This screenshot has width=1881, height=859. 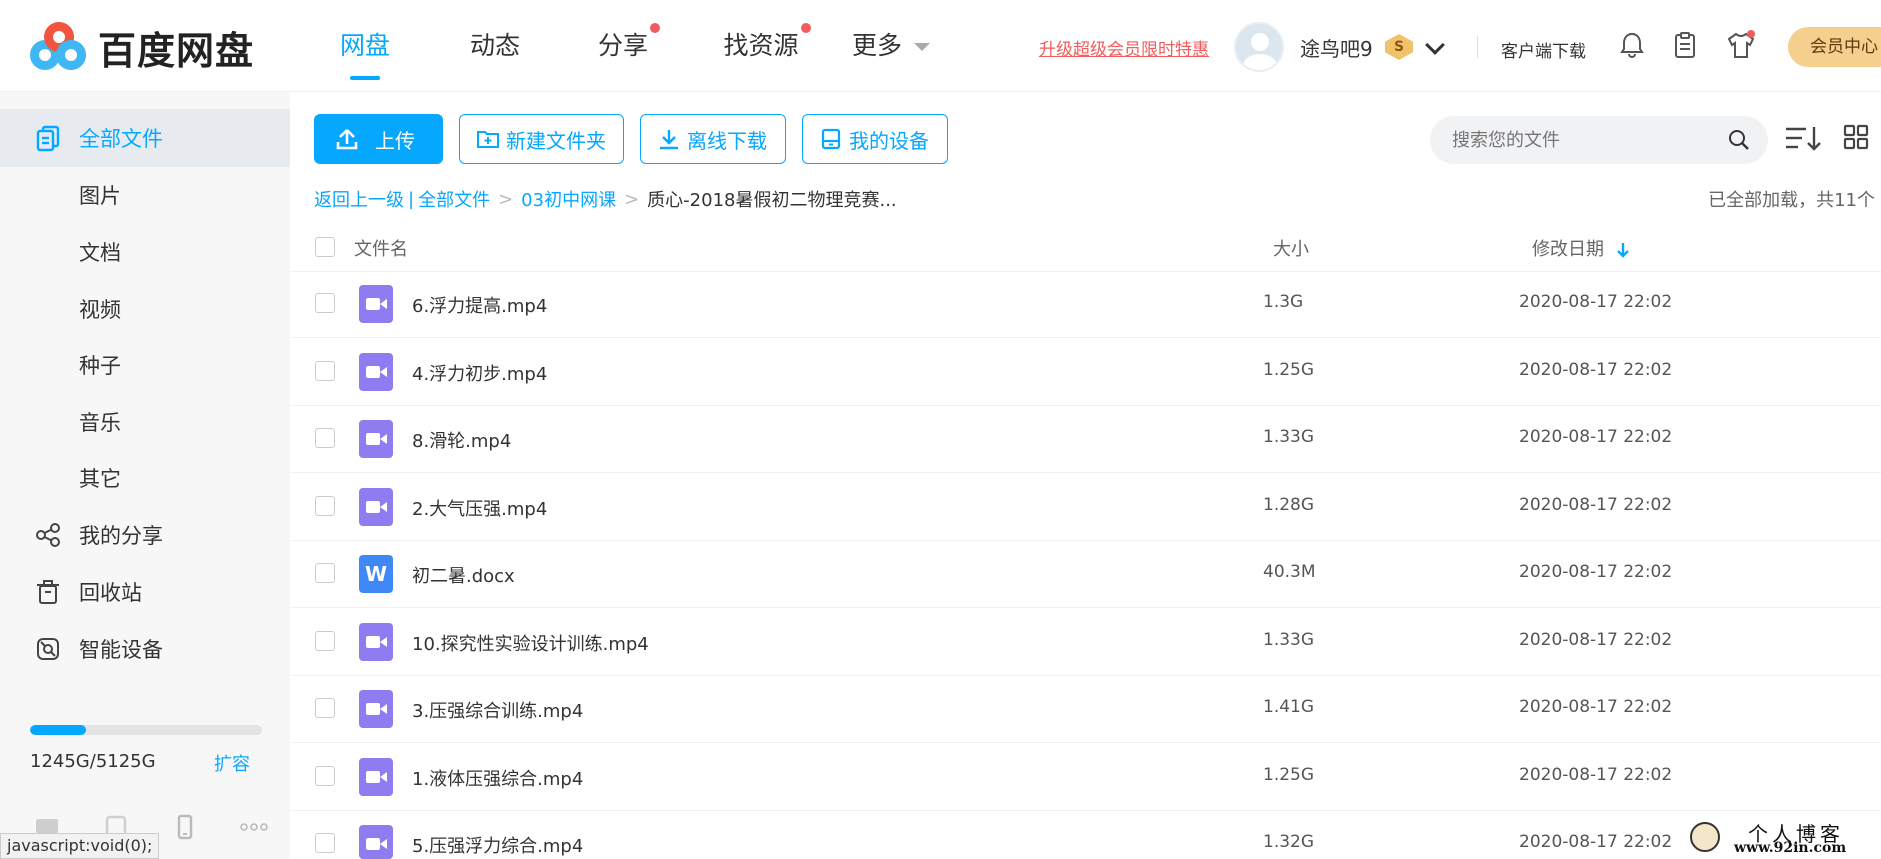 What do you see at coordinates (495, 46) in the screenshot?
I see `nav-activity: 动态` at bounding box center [495, 46].